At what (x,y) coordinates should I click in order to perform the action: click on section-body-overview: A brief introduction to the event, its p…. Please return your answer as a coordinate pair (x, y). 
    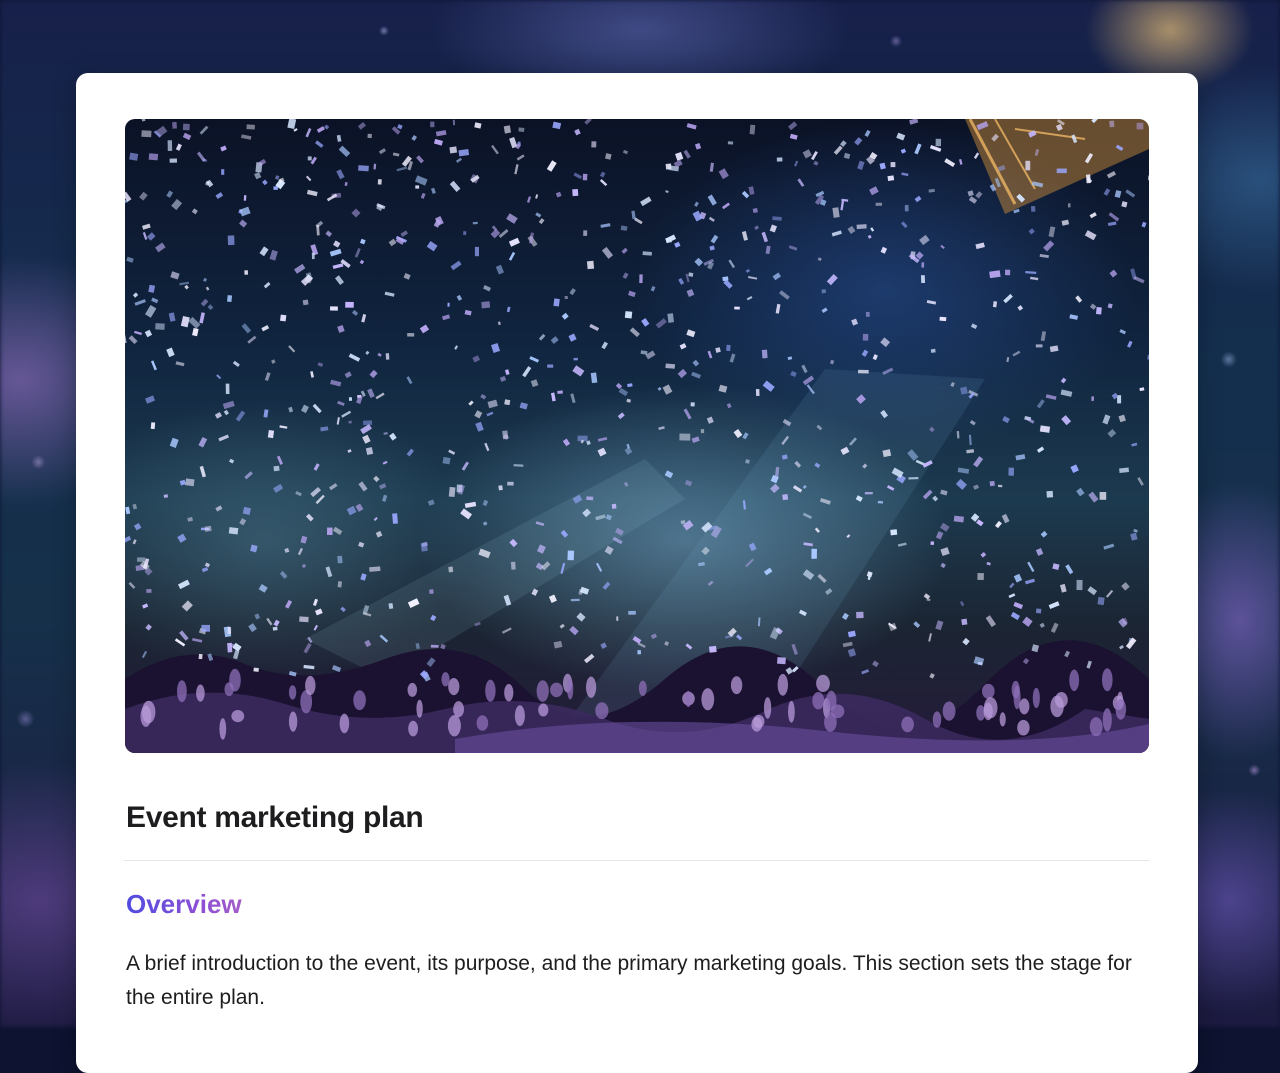
    Looking at the image, I should click on (641, 981).